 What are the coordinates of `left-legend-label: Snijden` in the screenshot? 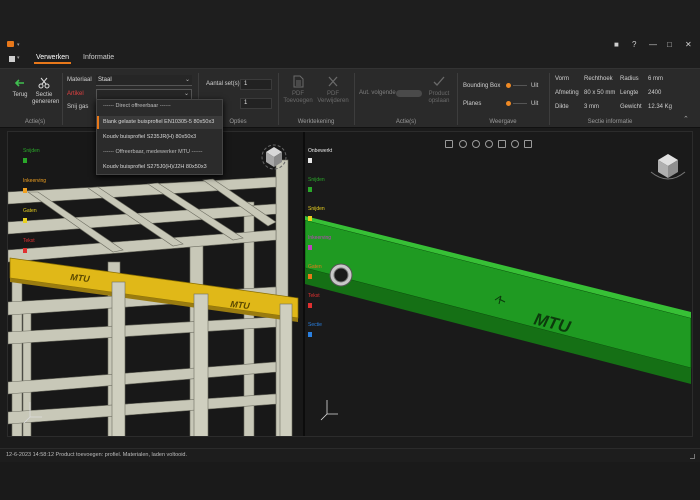 It's located at (31, 151).